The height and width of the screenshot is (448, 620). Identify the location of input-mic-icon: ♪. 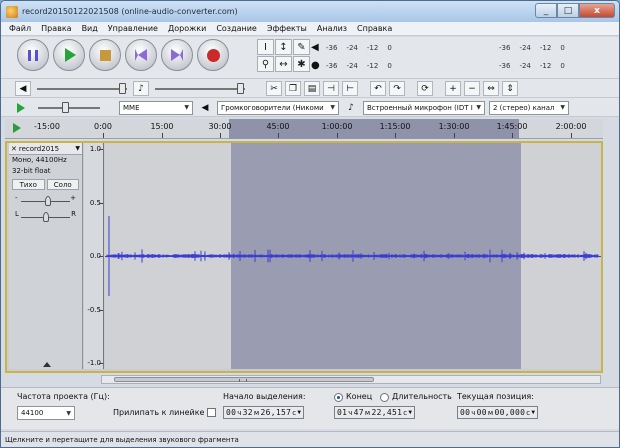
(351, 107).